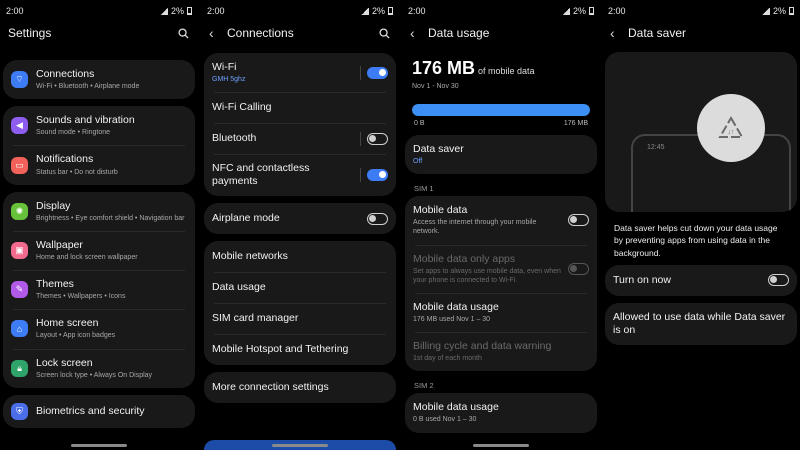 Image resolution: width=800 pixels, height=450 pixels. I want to click on bluetooth-toggle, so click(377, 138).